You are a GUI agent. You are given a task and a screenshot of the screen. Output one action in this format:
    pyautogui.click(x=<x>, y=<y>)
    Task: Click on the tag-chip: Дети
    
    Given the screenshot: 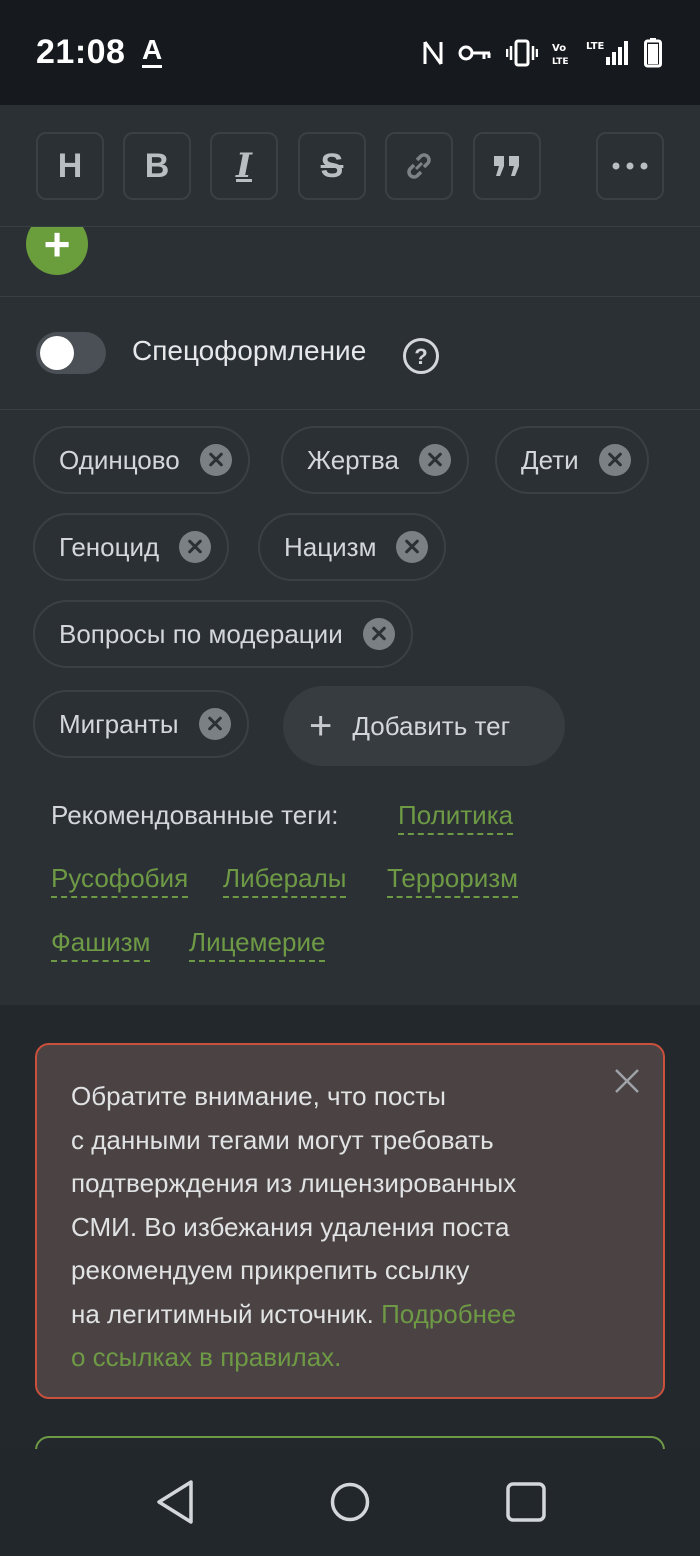 What is the action you would take?
    pyautogui.click(x=572, y=460)
    